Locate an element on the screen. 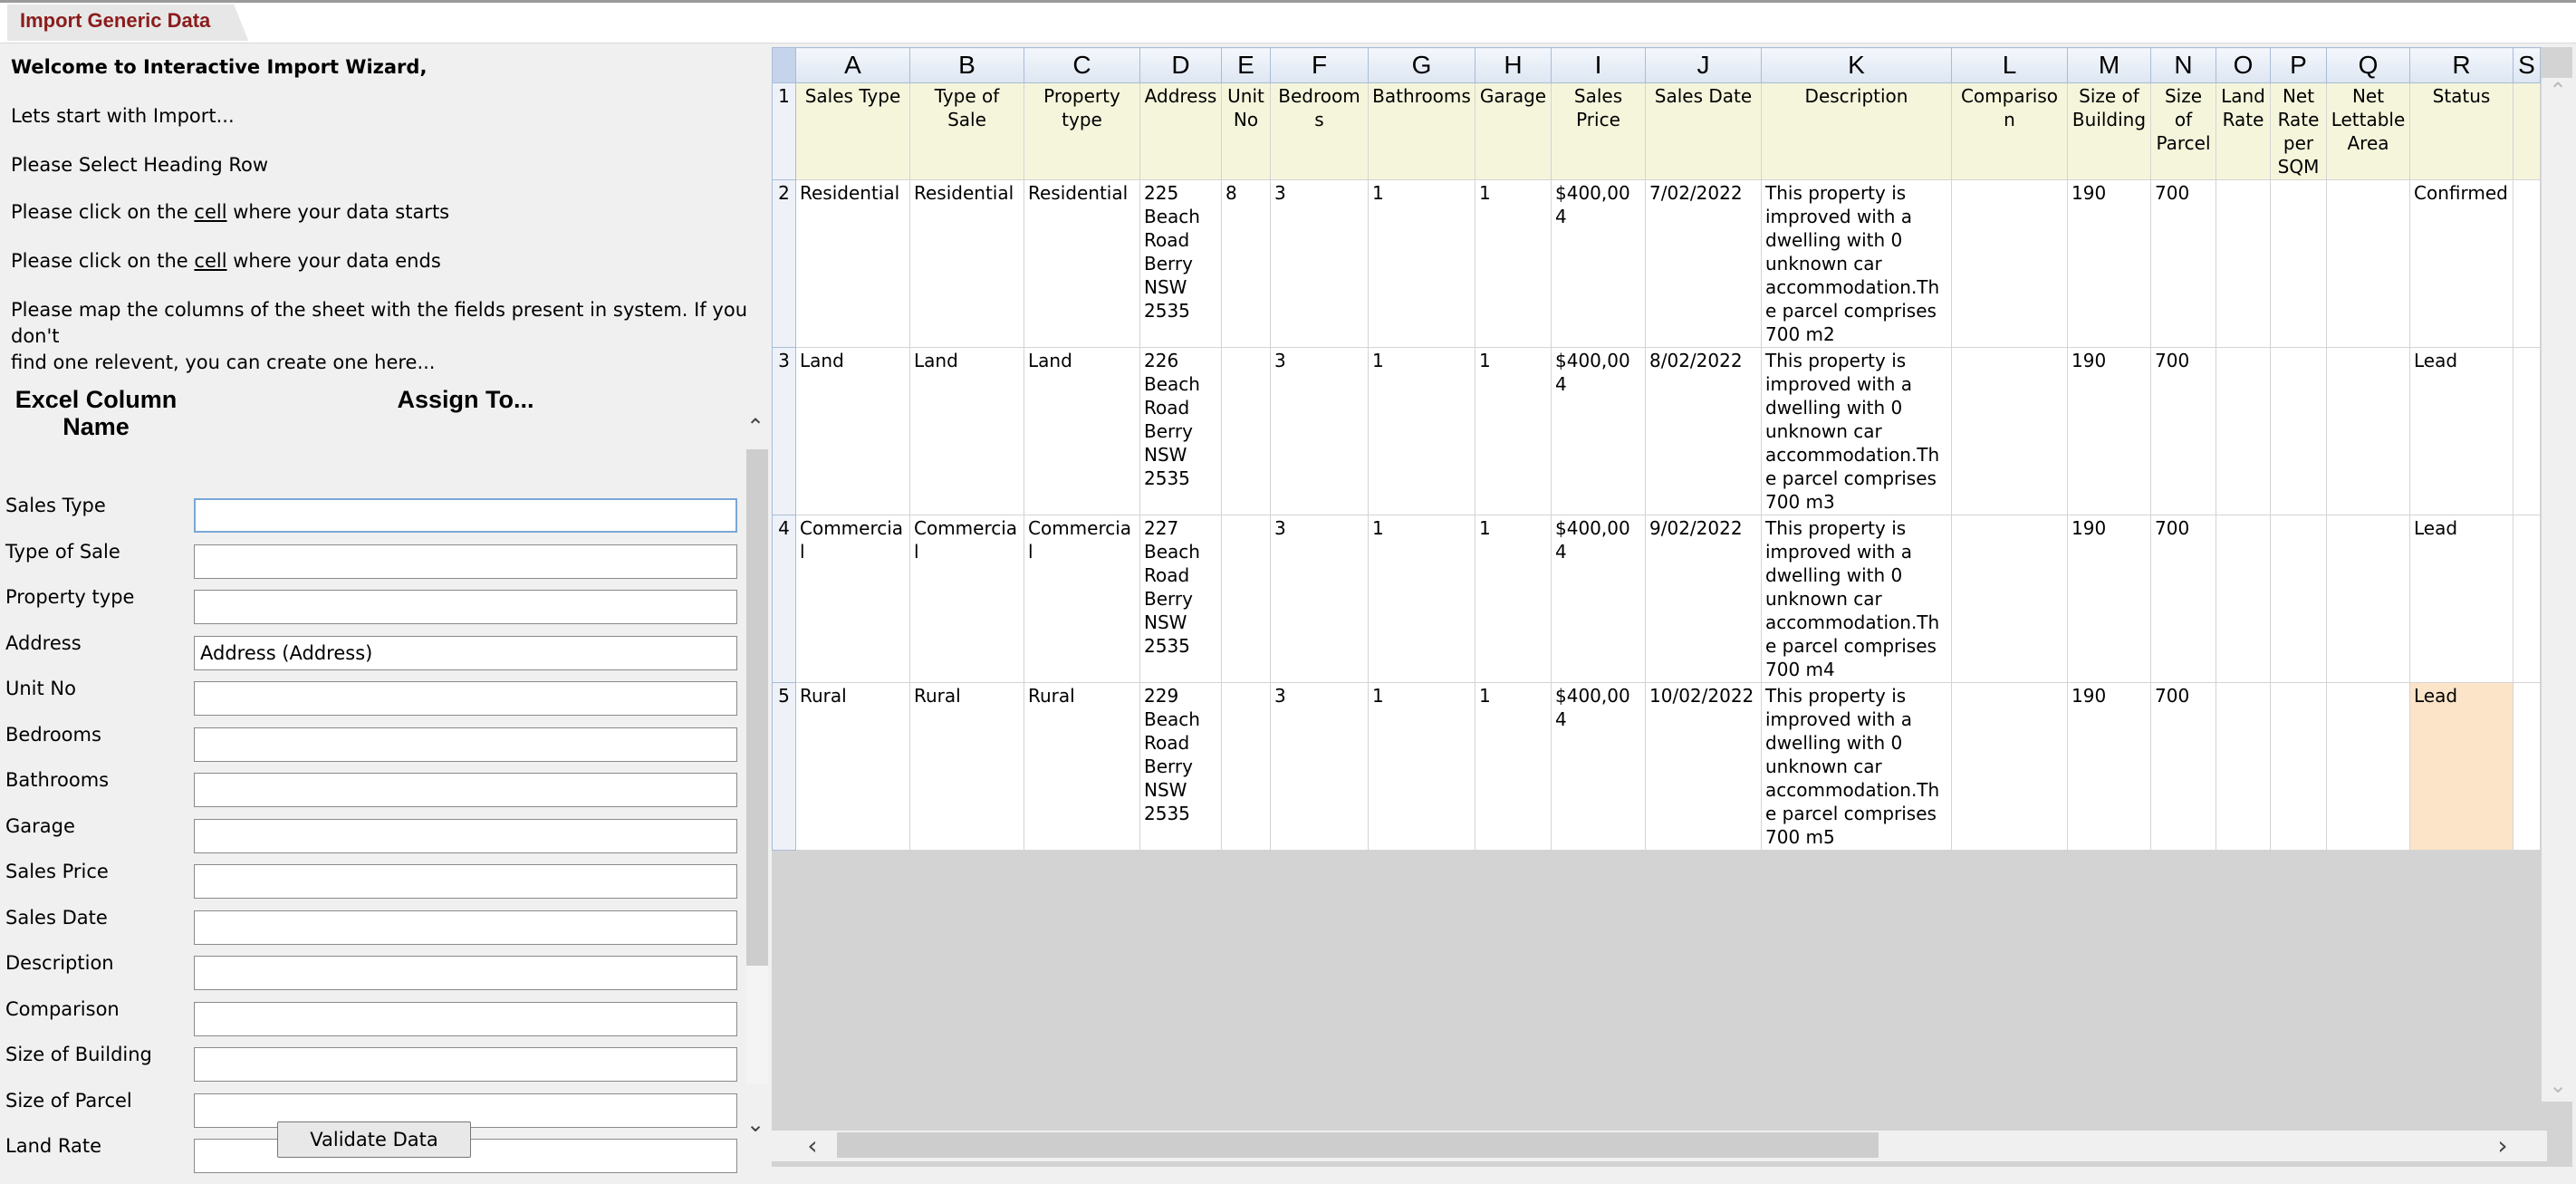  heading-cell: Land Rate is located at coordinates (2243, 131).